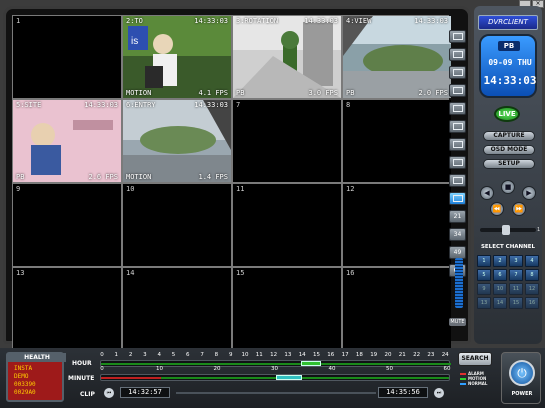 The width and height of the screenshot is (545, 408). What do you see at coordinates (516, 289) in the screenshot?
I see `channel-button: 11` at bounding box center [516, 289].